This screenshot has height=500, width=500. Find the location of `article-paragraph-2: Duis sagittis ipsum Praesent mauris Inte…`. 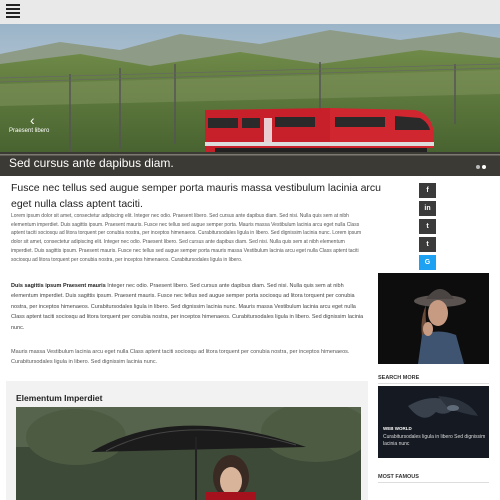

article-paragraph-2: Duis sagittis ipsum Praesent mauris Inte… is located at coordinates (189, 307).